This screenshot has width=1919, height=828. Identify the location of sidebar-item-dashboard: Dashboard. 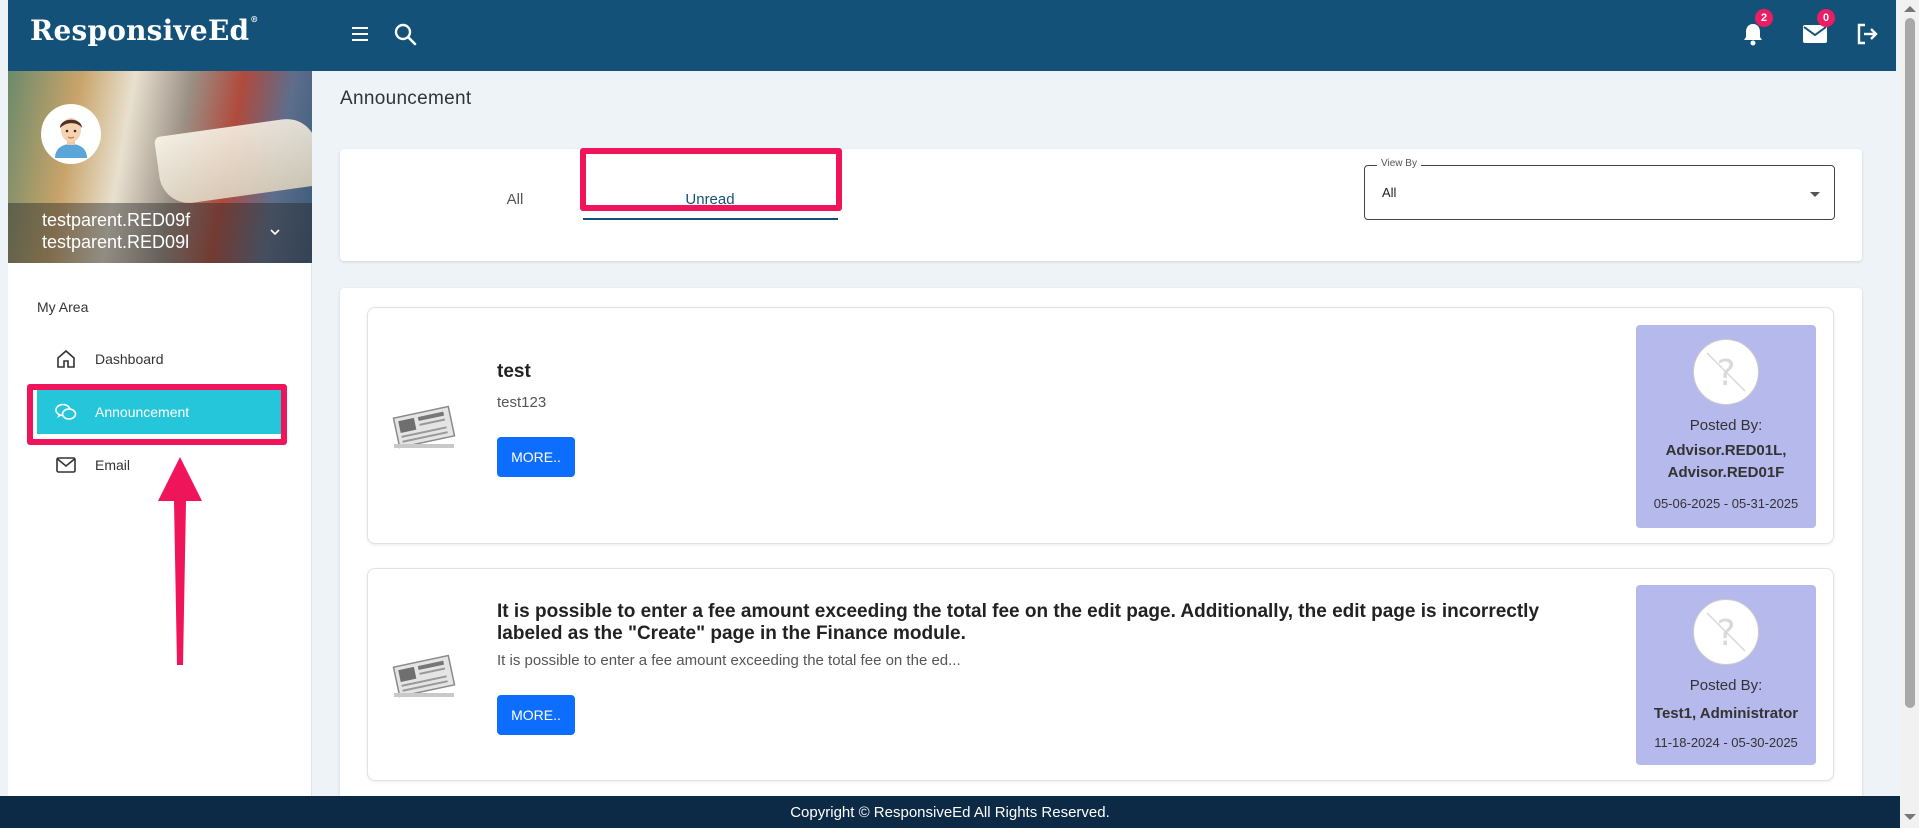
(162, 359).